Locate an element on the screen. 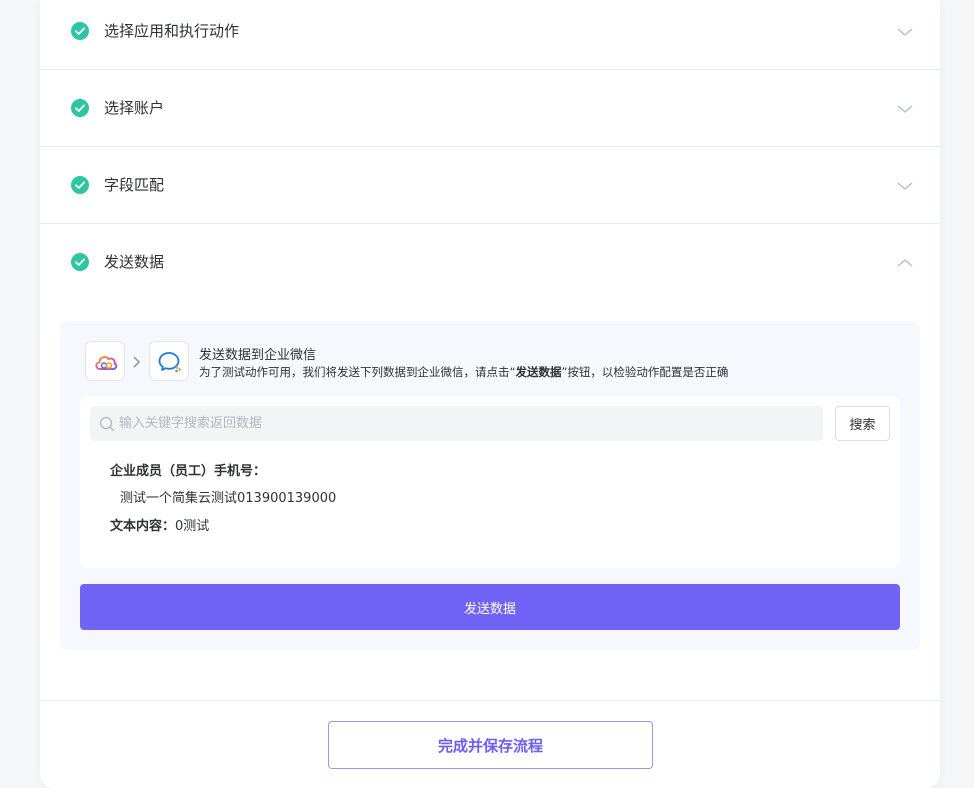 The height and width of the screenshot is (788, 974). wecom-logo-icon is located at coordinates (169, 362).